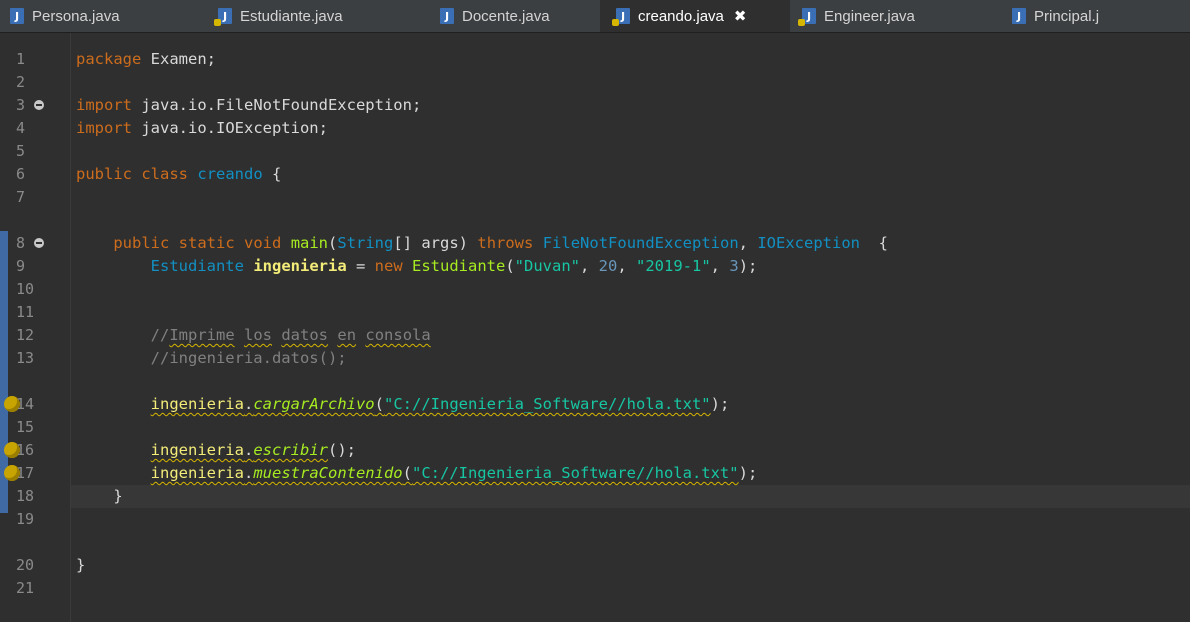 The width and height of the screenshot is (1190, 622). Describe the element at coordinates (506, 16) in the screenshot. I see `tab-label: Docente.java` at that location.